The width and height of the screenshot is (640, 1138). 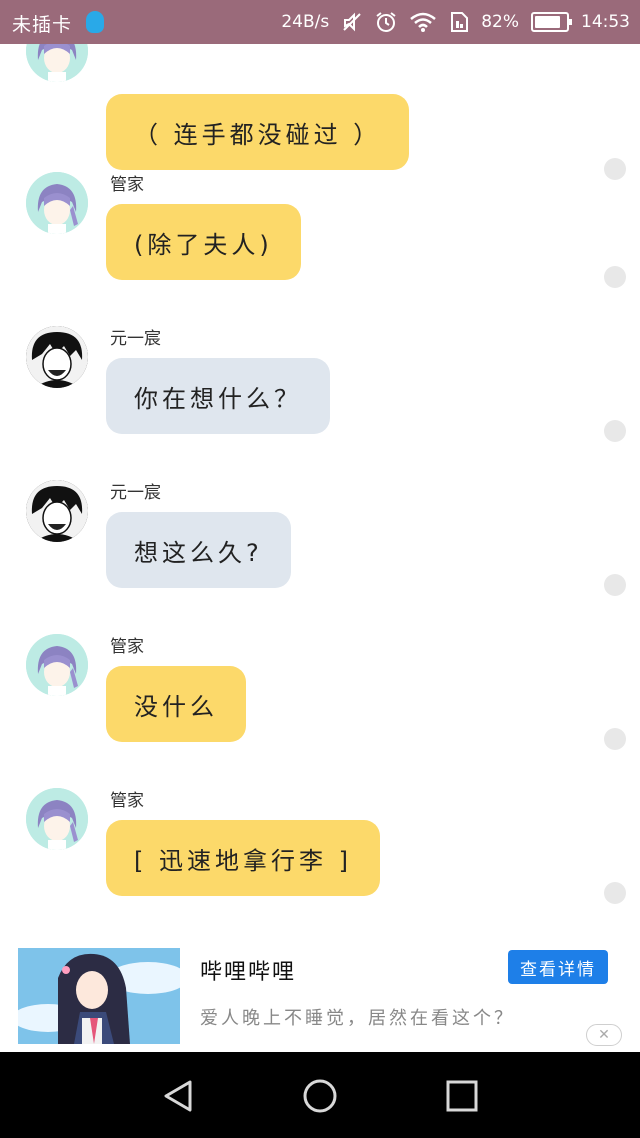 I want to click on message-bubble: 你在想什么？, so click(x=218, y=396).